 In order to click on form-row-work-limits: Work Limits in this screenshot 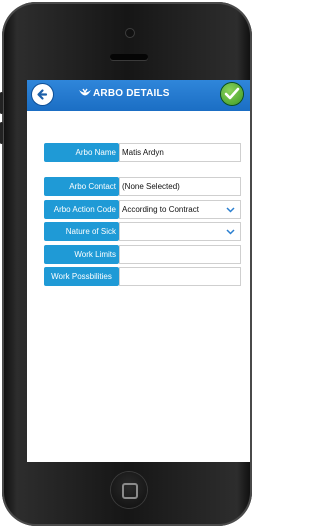, I will do `click(143, 254)`.